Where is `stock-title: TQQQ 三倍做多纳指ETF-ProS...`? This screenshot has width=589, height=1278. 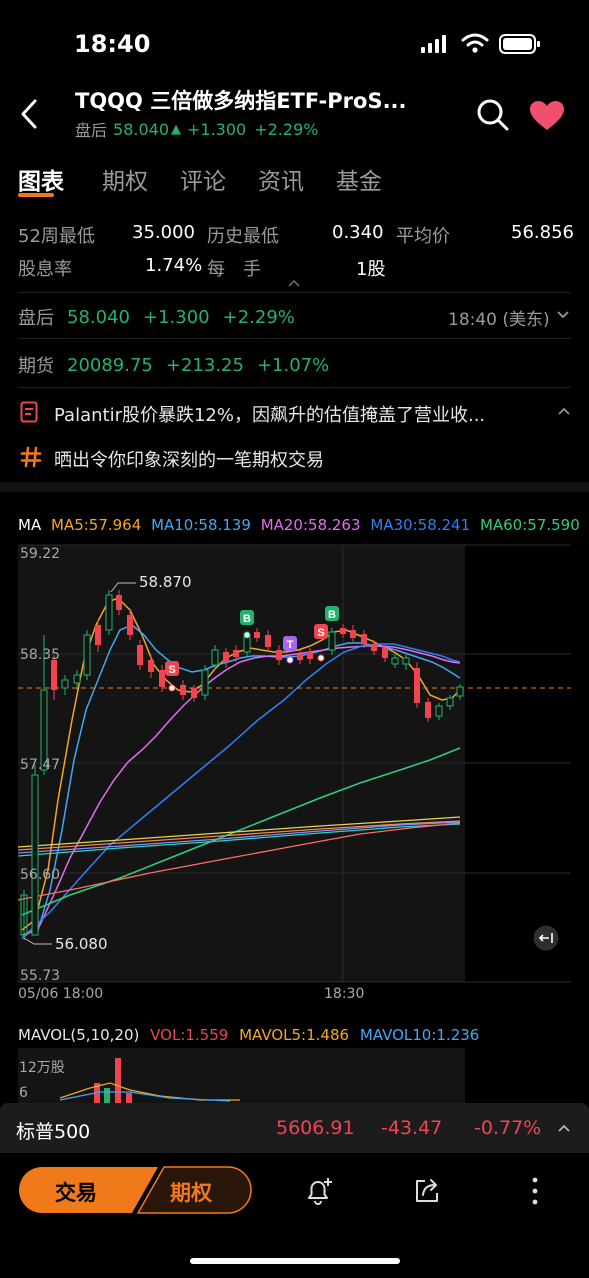
stock-title: TQQQ 三倍做多纳指ETF-ProS... is located at coordinates (241, 101).